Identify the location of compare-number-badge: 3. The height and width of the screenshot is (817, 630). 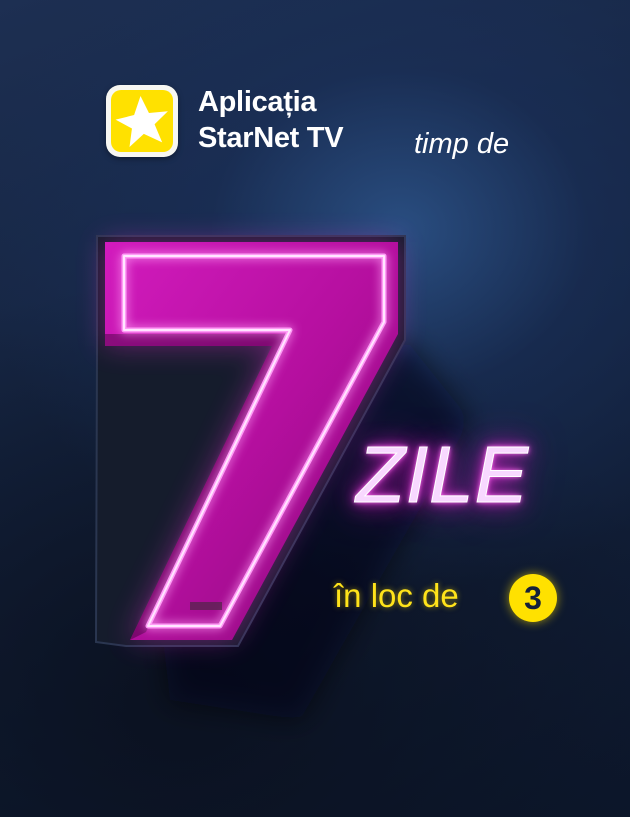
(533, 598).